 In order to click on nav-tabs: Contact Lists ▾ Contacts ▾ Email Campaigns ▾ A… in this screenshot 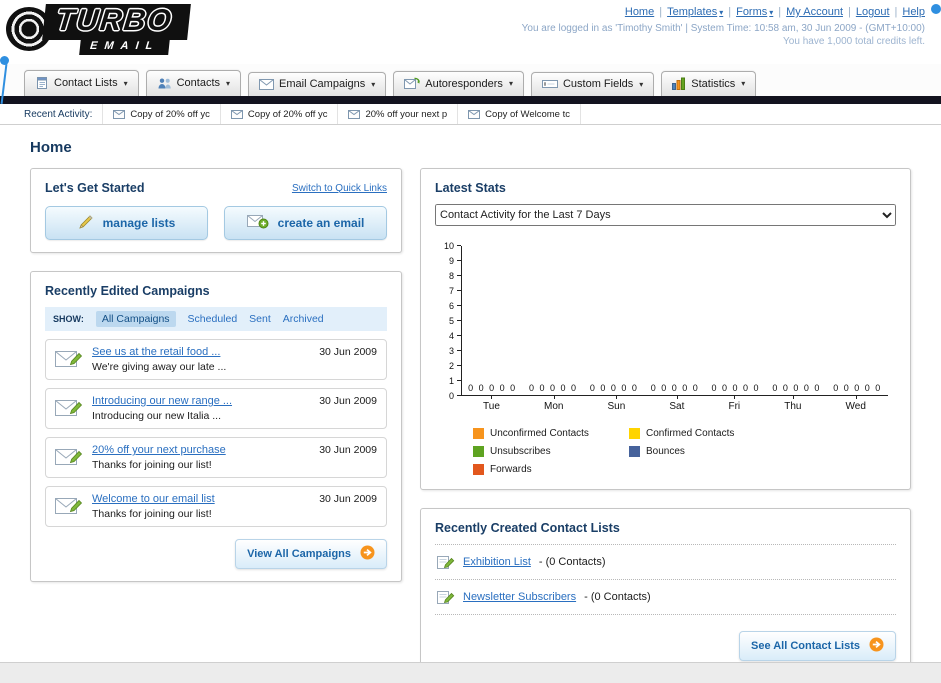, I will do `click(470, 80)`.